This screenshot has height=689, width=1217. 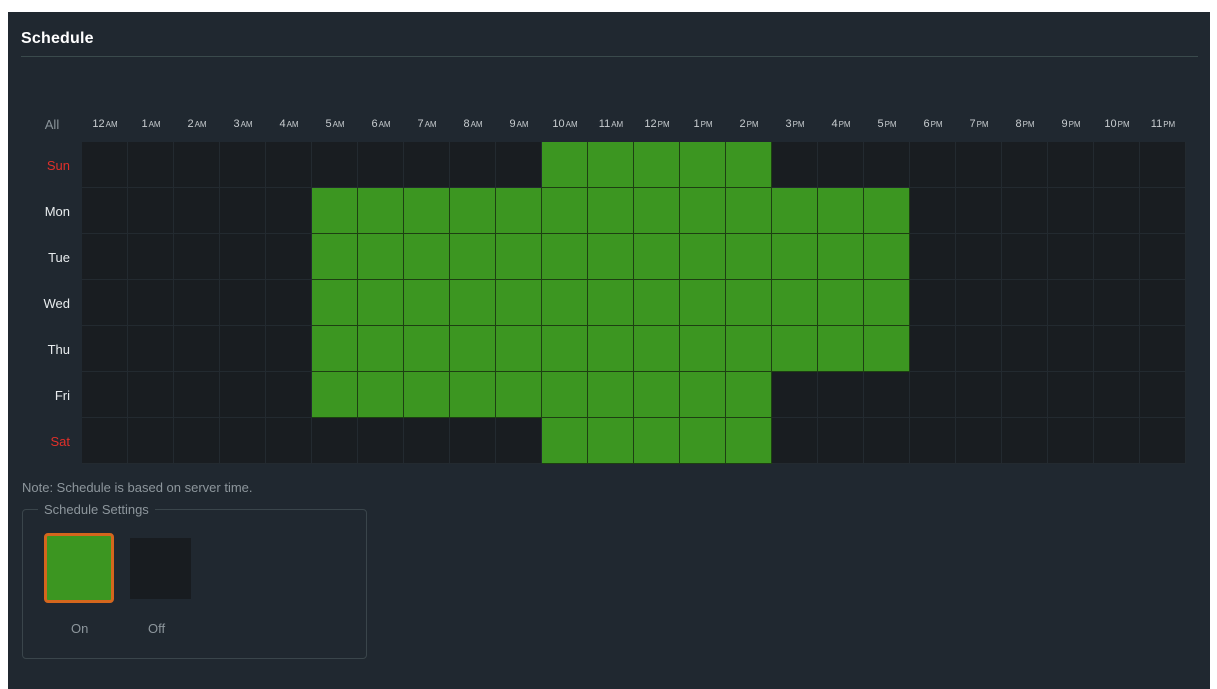 What do you see at coordinates (52, 124) in the screenshot?
I see `select-all-button: All` at bounding box center [52, 124].